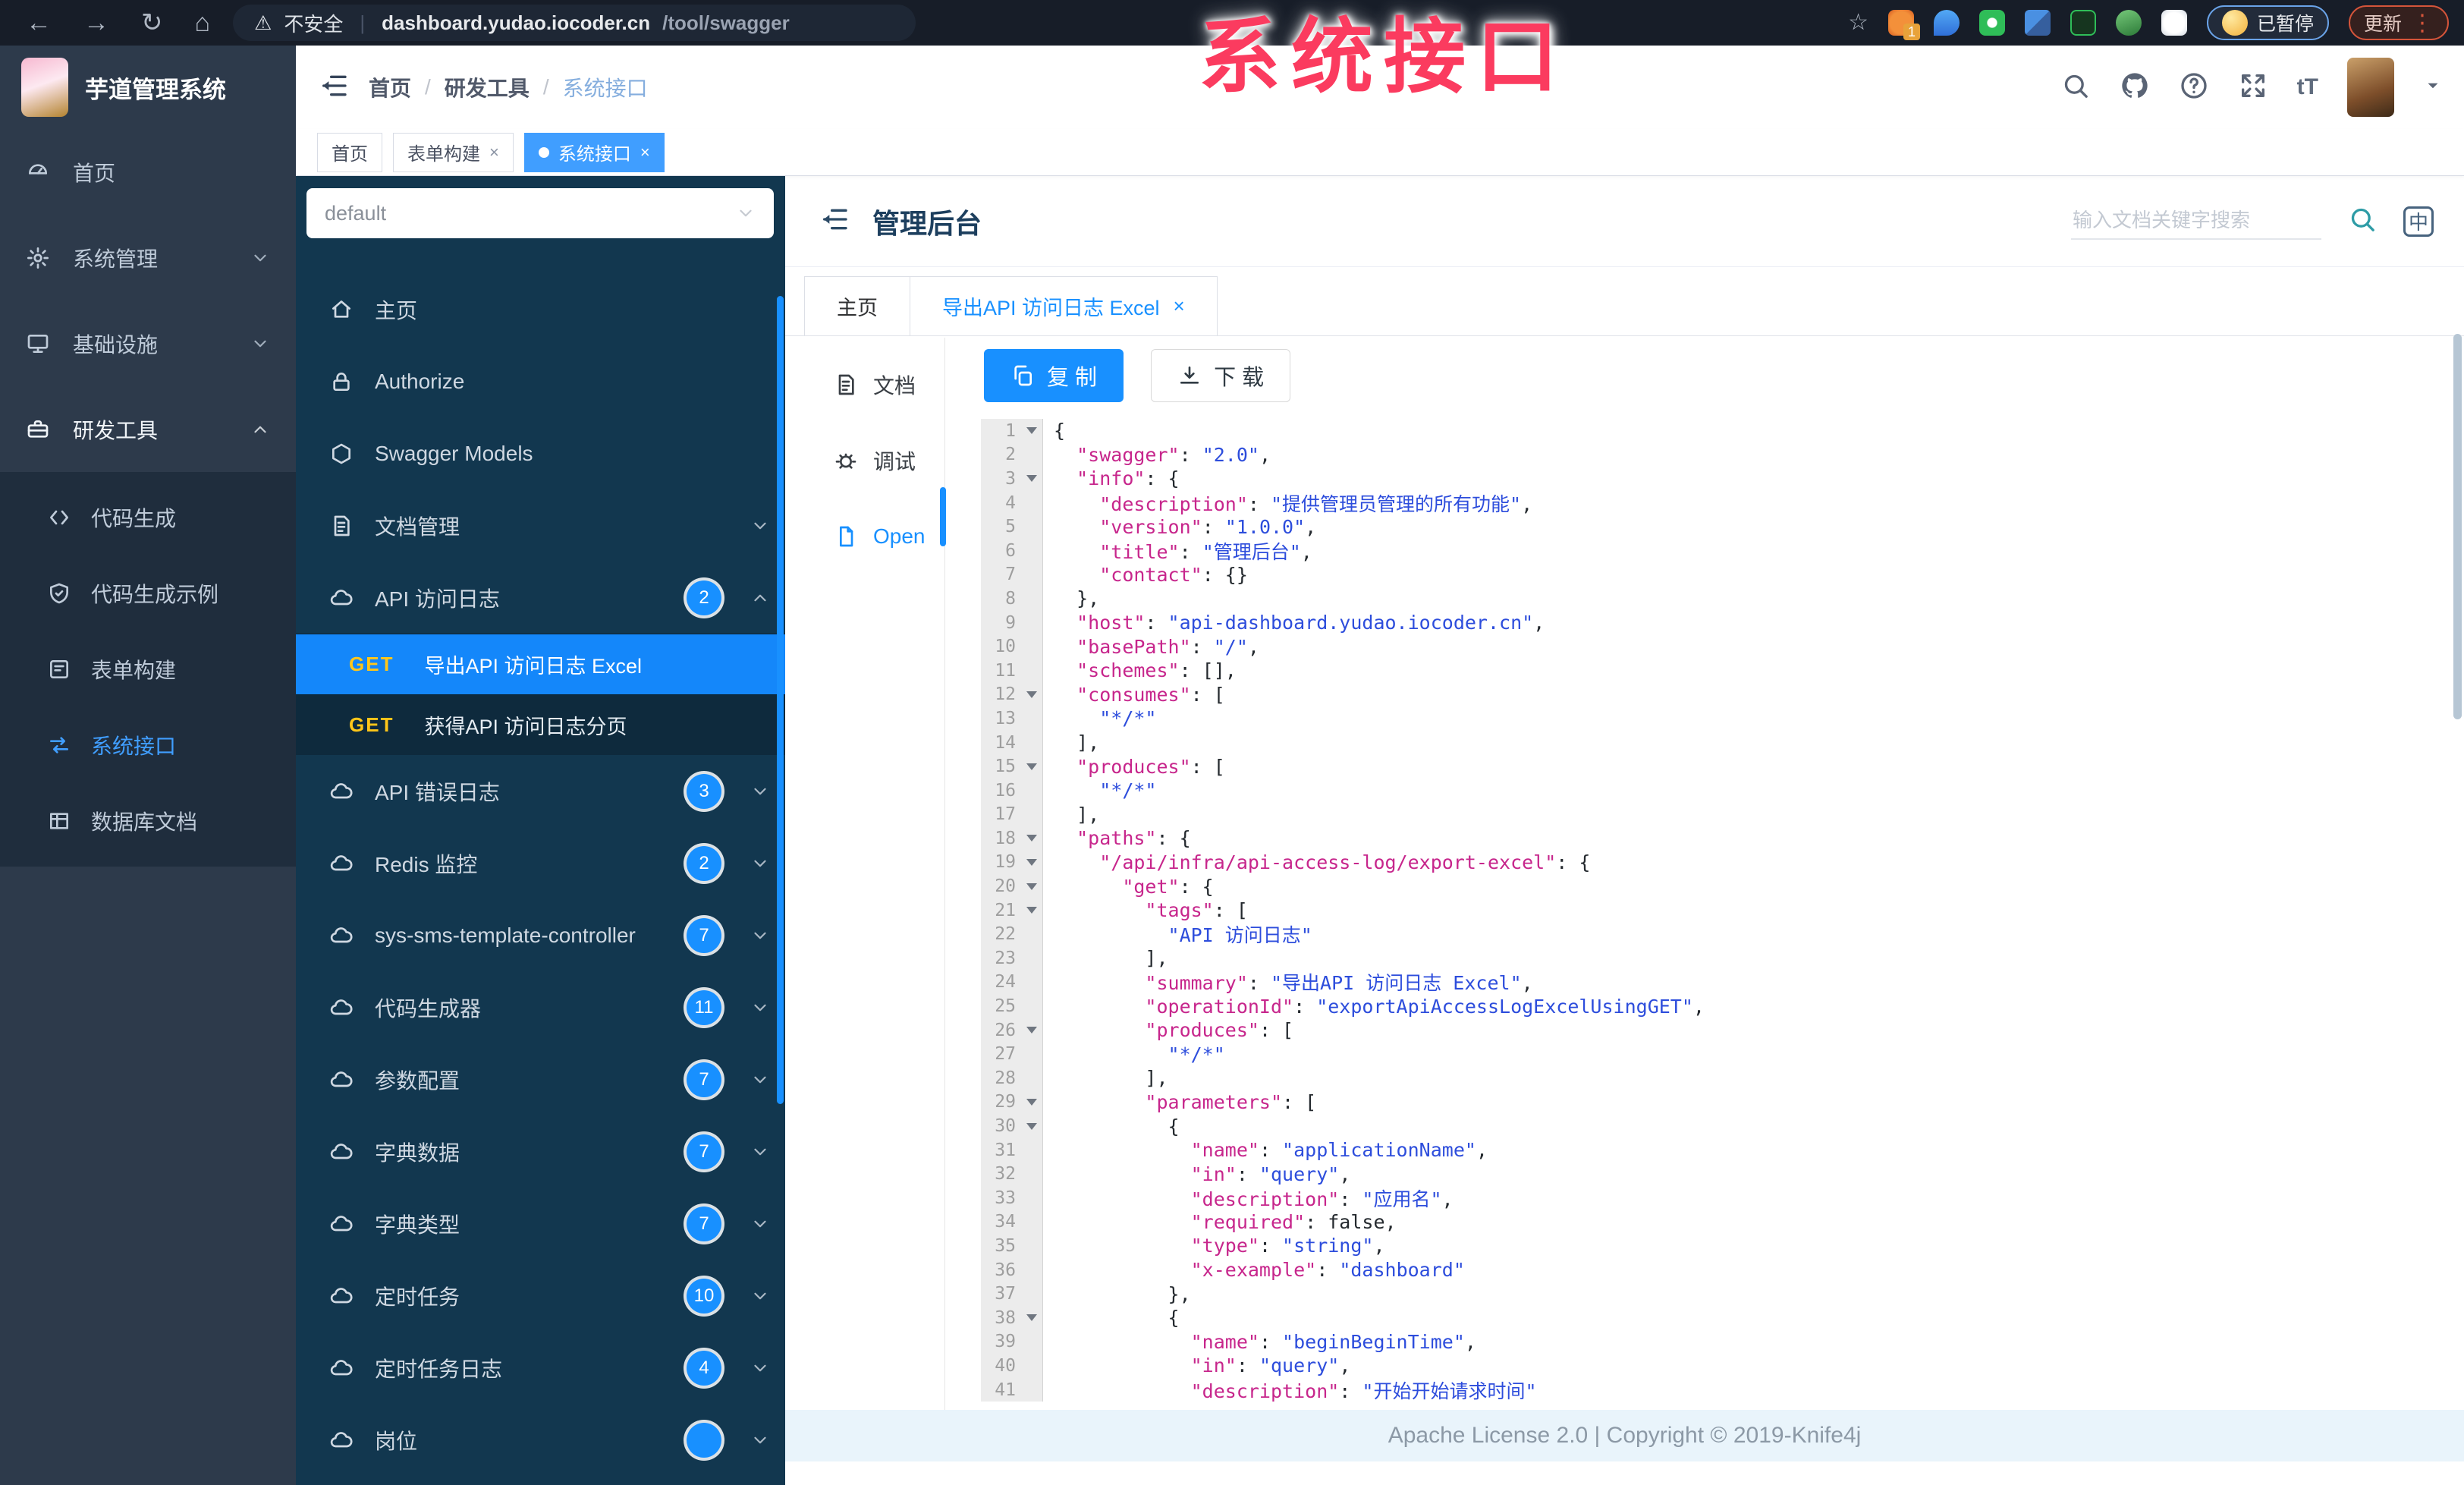  Describe the element at coordinates (540, 1368) in the screenshot. I see `api-menu-定时任务日志: 定时任务日志 4` at that location.